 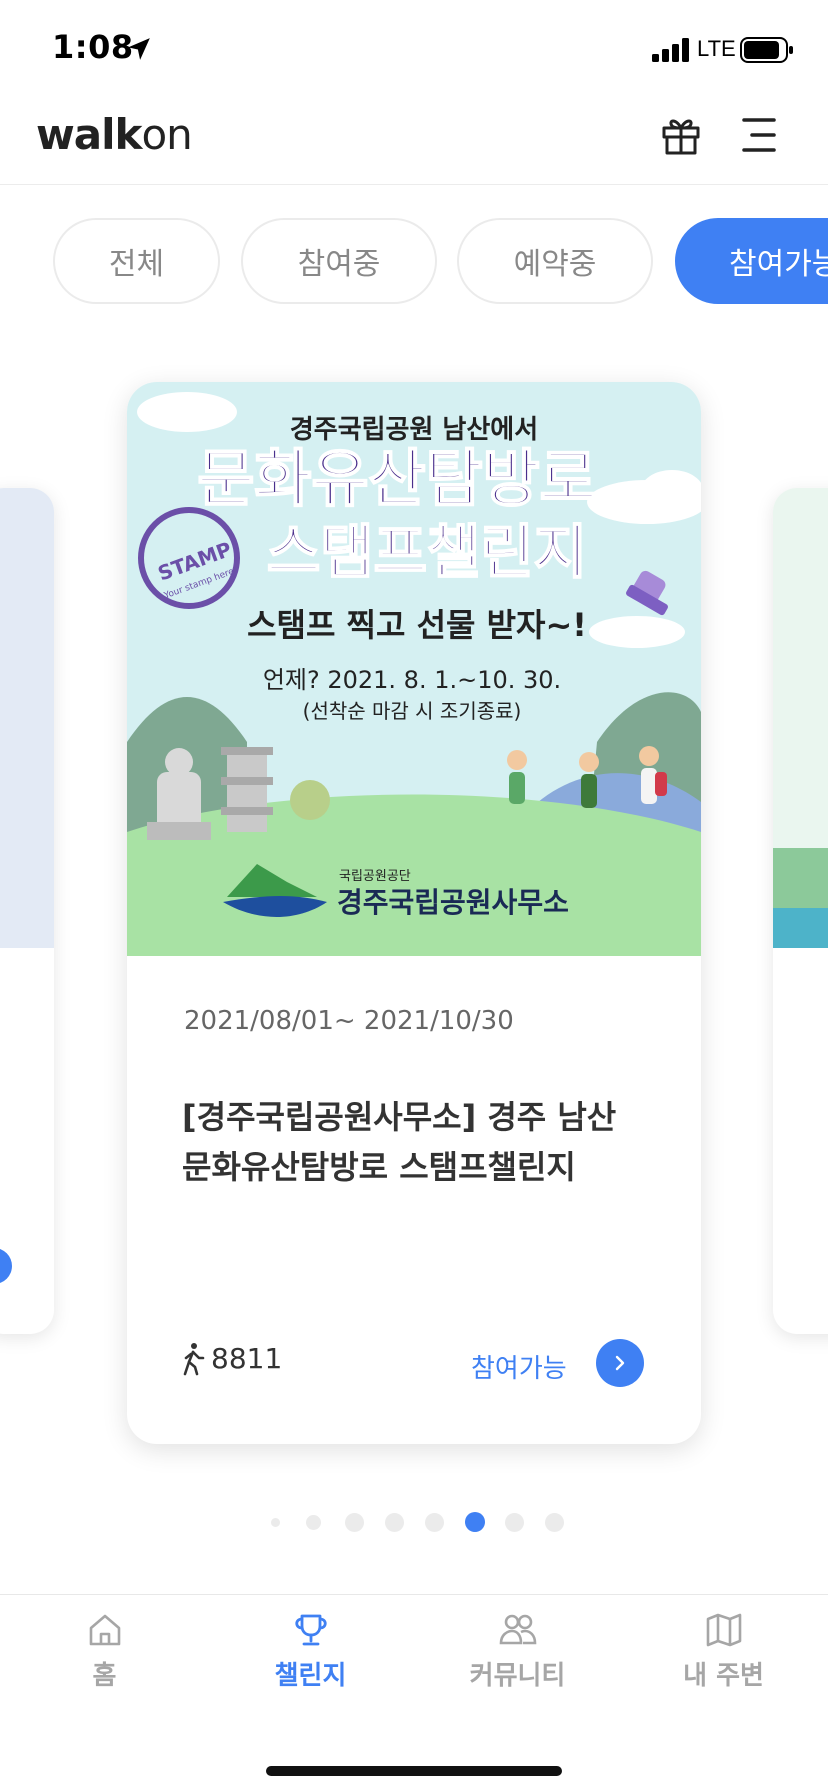 I want to click on nav-challenge-label: 챌린지, so click(x=310, y=1676).